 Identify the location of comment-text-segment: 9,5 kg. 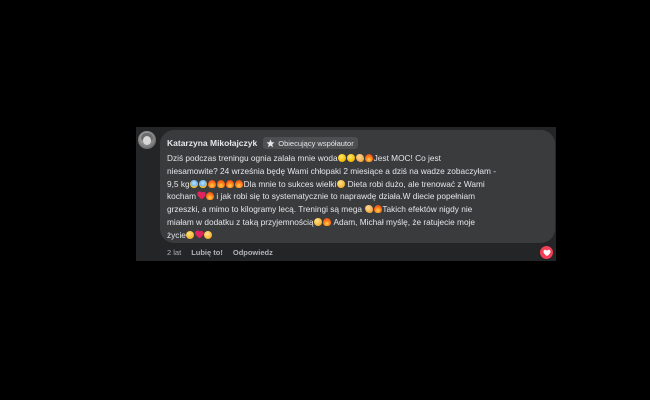
(178, 183).